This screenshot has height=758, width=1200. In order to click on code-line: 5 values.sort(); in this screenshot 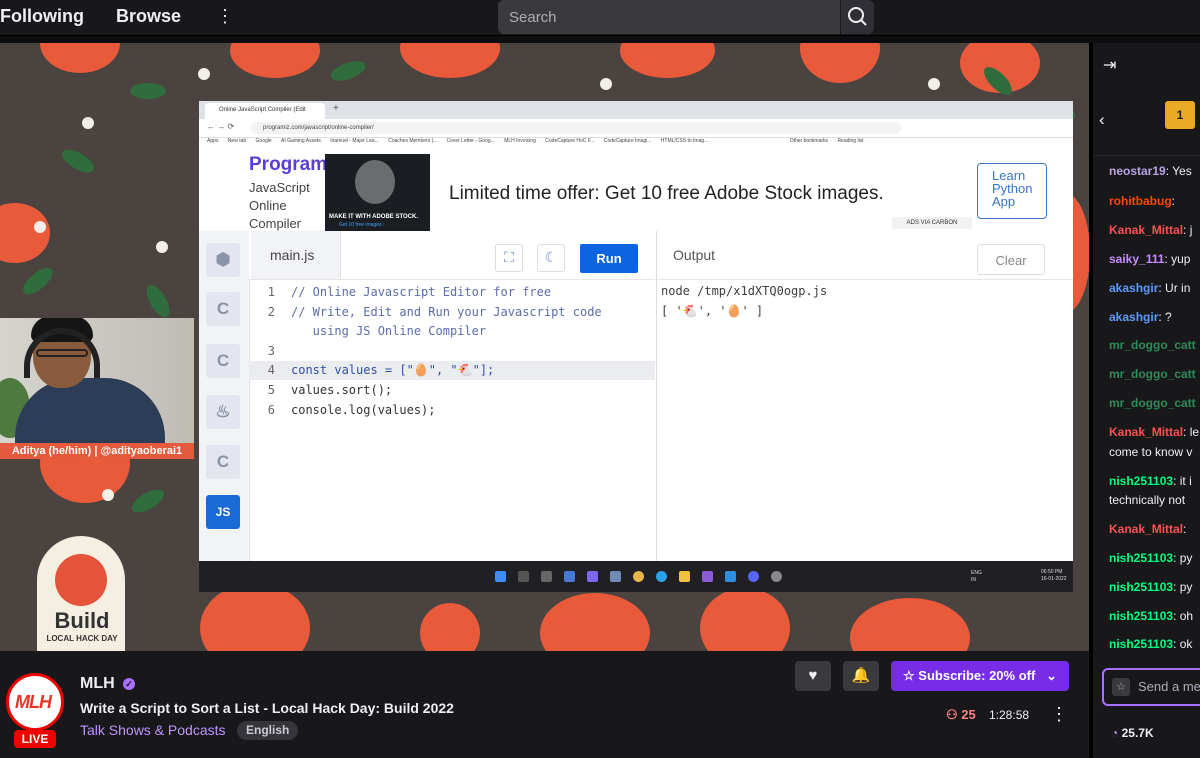, I will do `click(330, 390)`.